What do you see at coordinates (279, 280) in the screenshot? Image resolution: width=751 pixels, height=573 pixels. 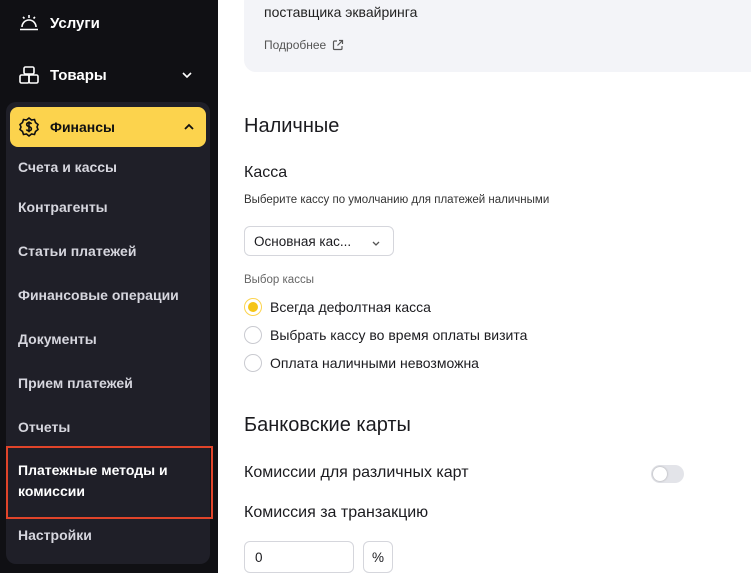 I see `register-choice-label: Выбор кассы` at bounding box center [279, 280].